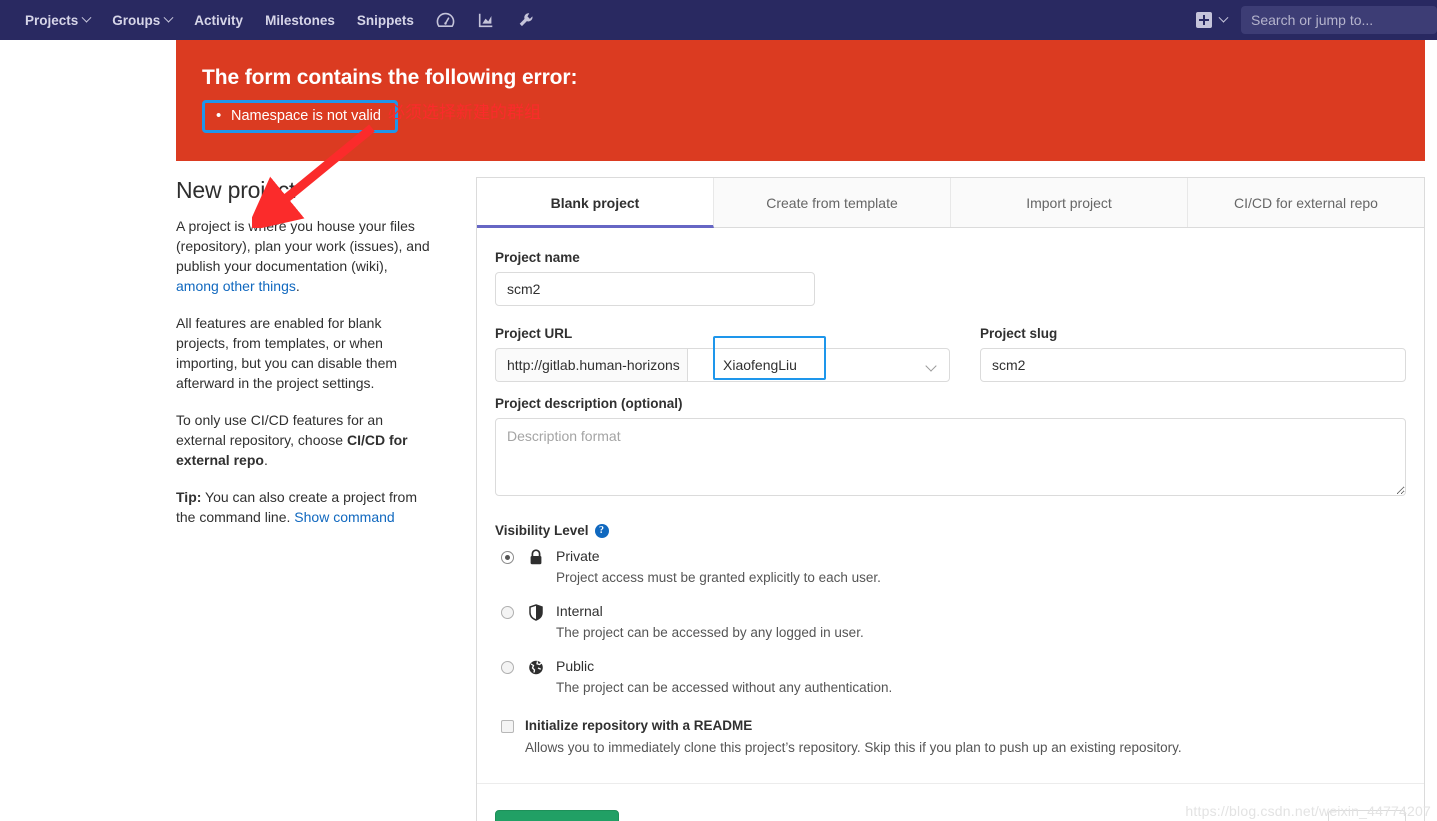  I want to click on nav-item-milestones: Milestones, so click(300, 20).